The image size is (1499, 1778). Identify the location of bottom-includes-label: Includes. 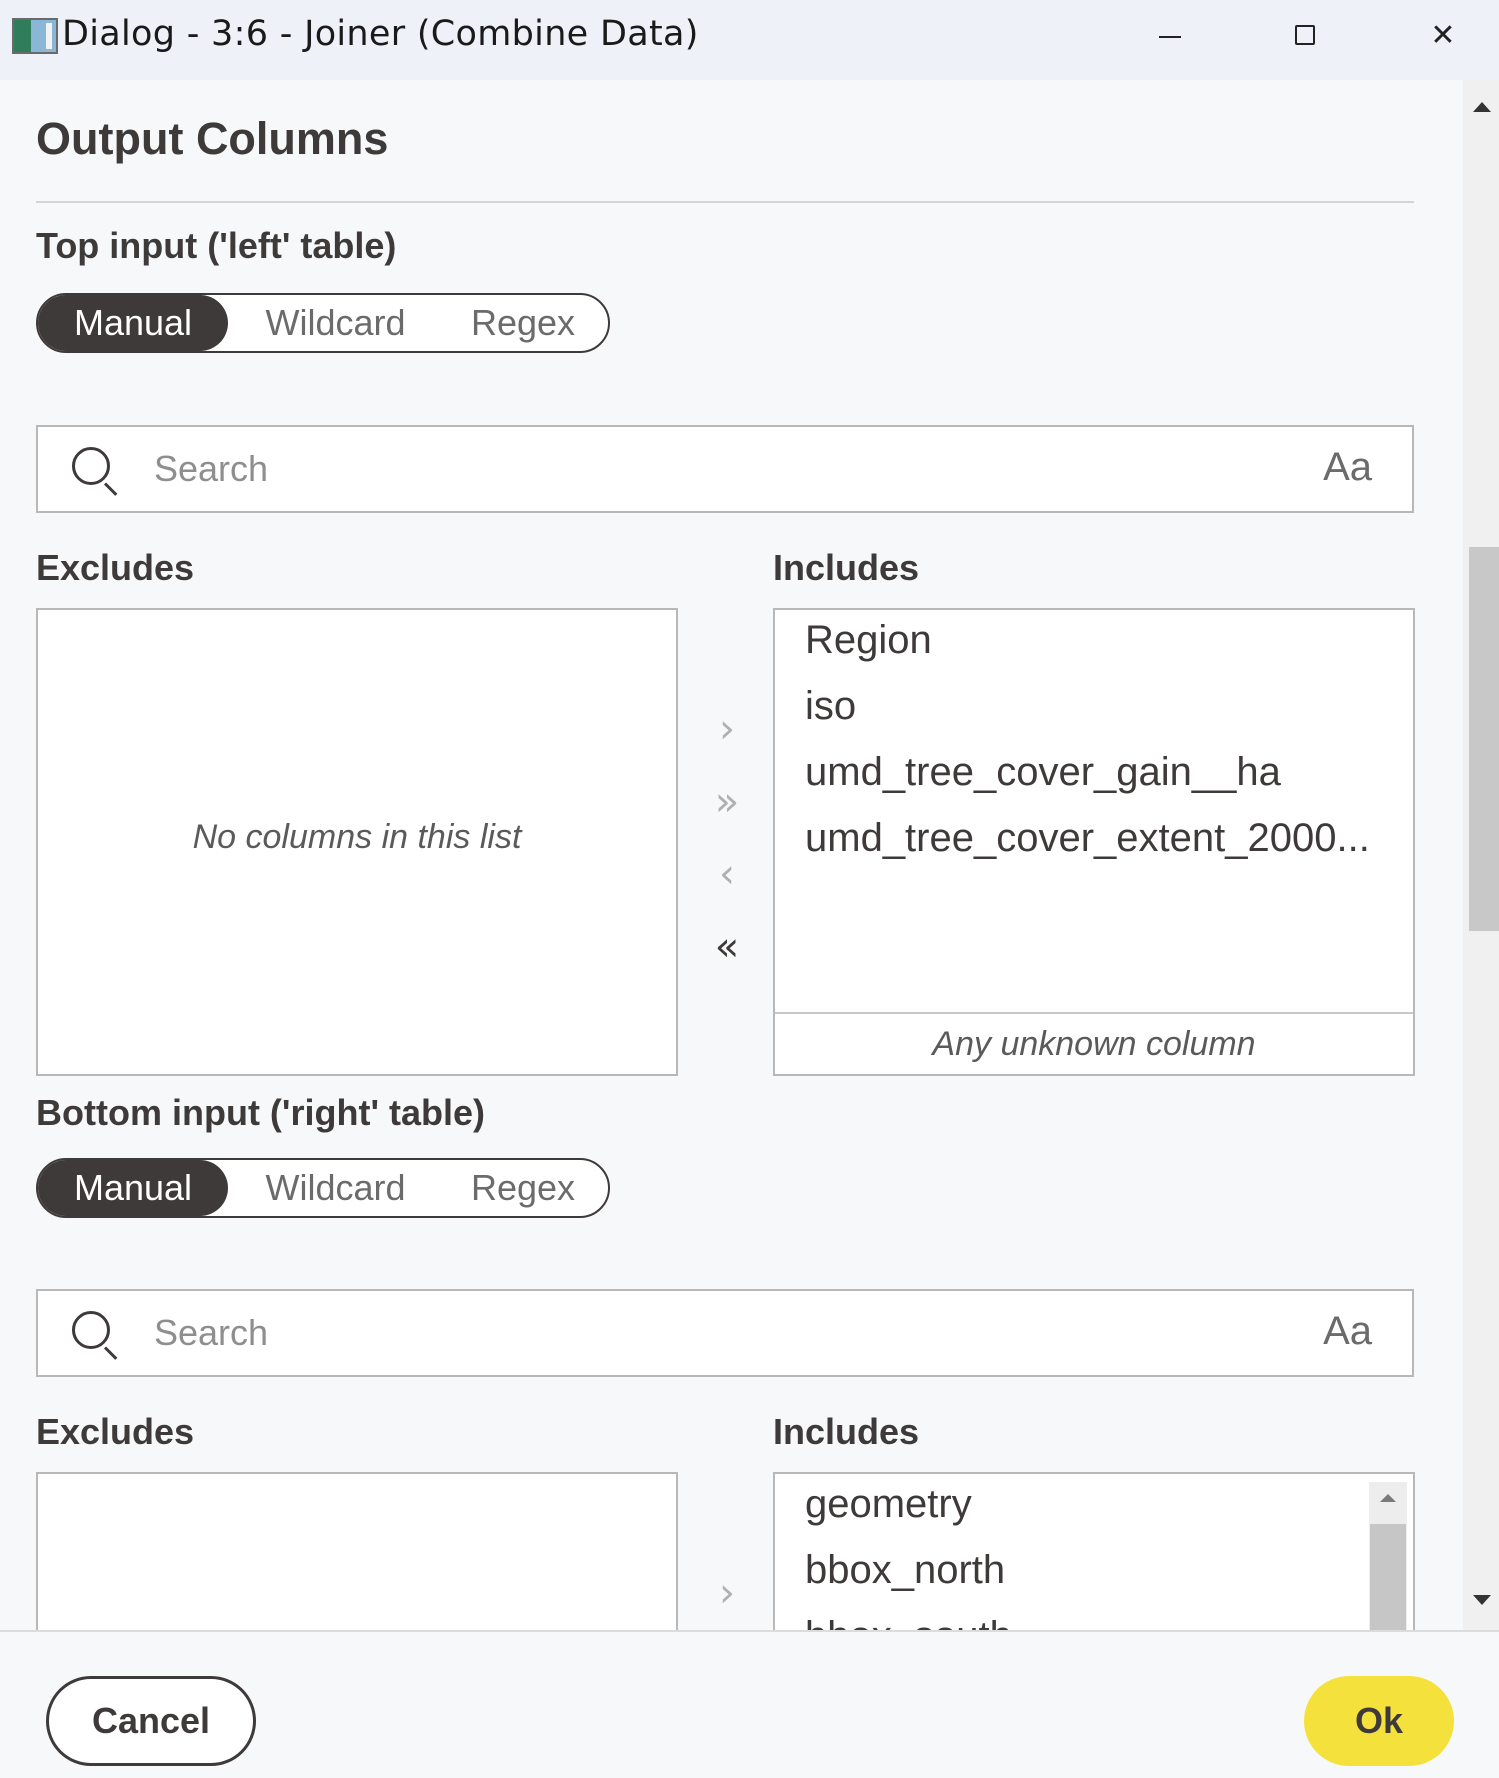
(846, 1431).